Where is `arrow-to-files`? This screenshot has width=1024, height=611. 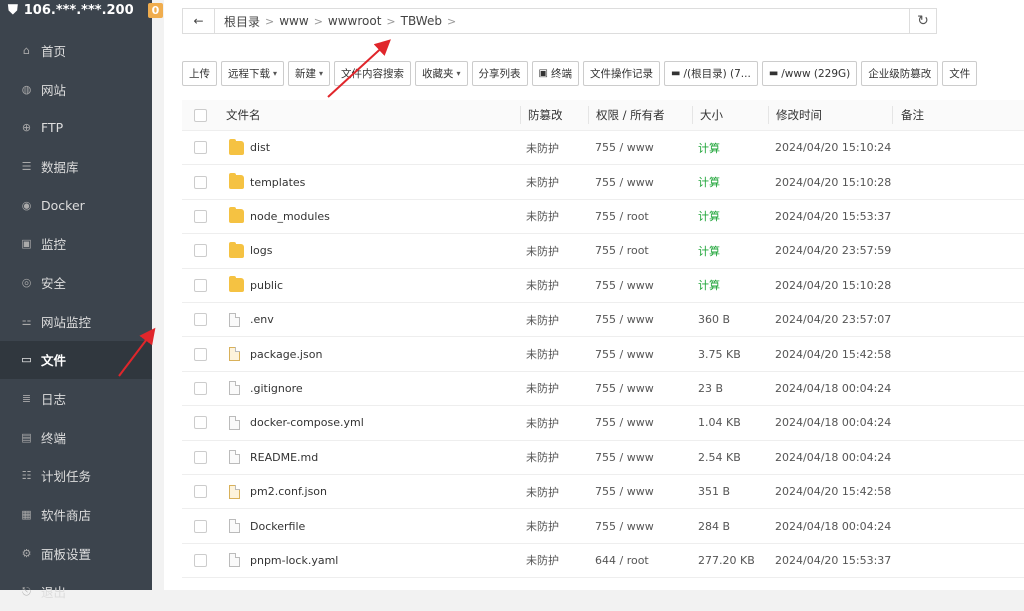
arrow-to-files is located at coordinates (137, 352).